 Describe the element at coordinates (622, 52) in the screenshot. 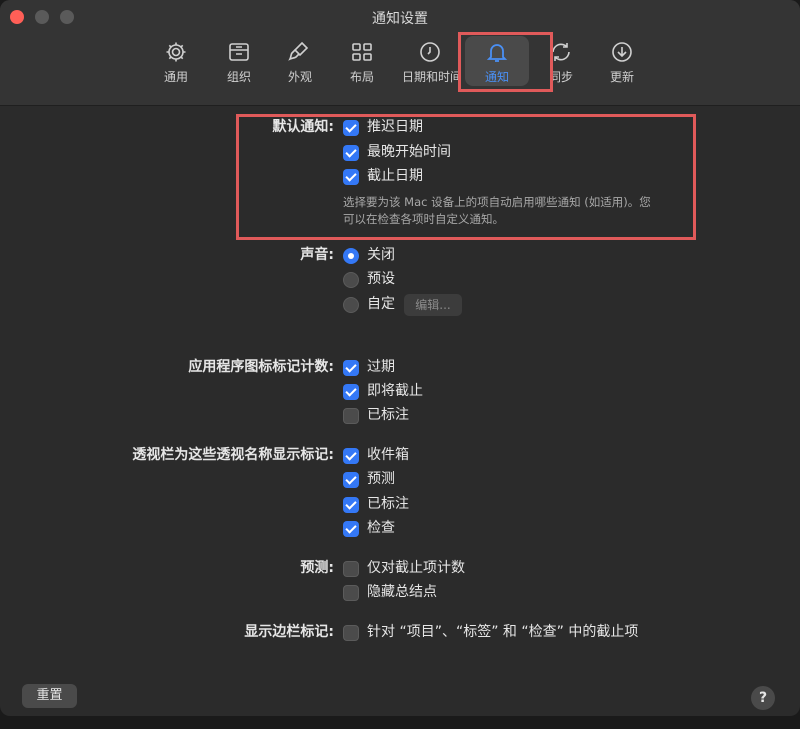

I see `download-icon` at that location.